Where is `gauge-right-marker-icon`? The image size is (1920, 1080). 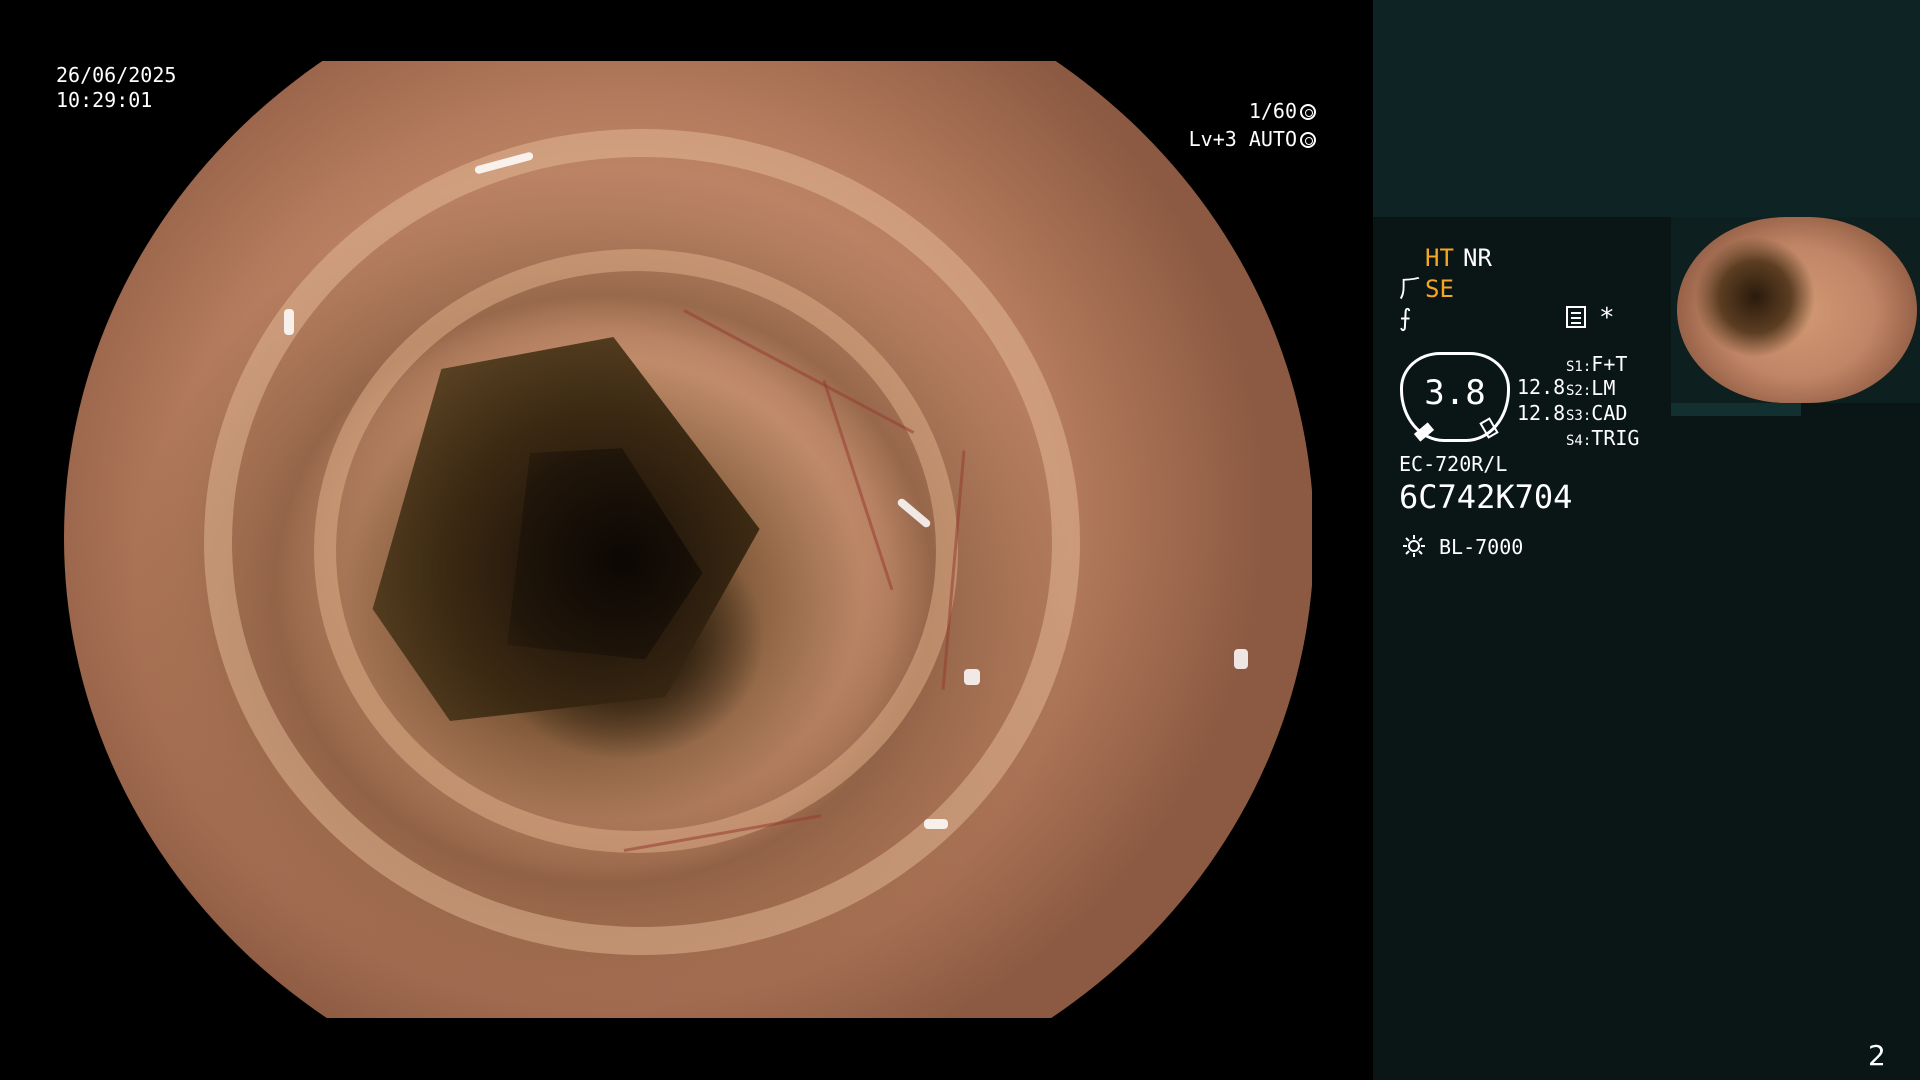 gauge-right-marker-icon is located at coordinates (1489, 428).